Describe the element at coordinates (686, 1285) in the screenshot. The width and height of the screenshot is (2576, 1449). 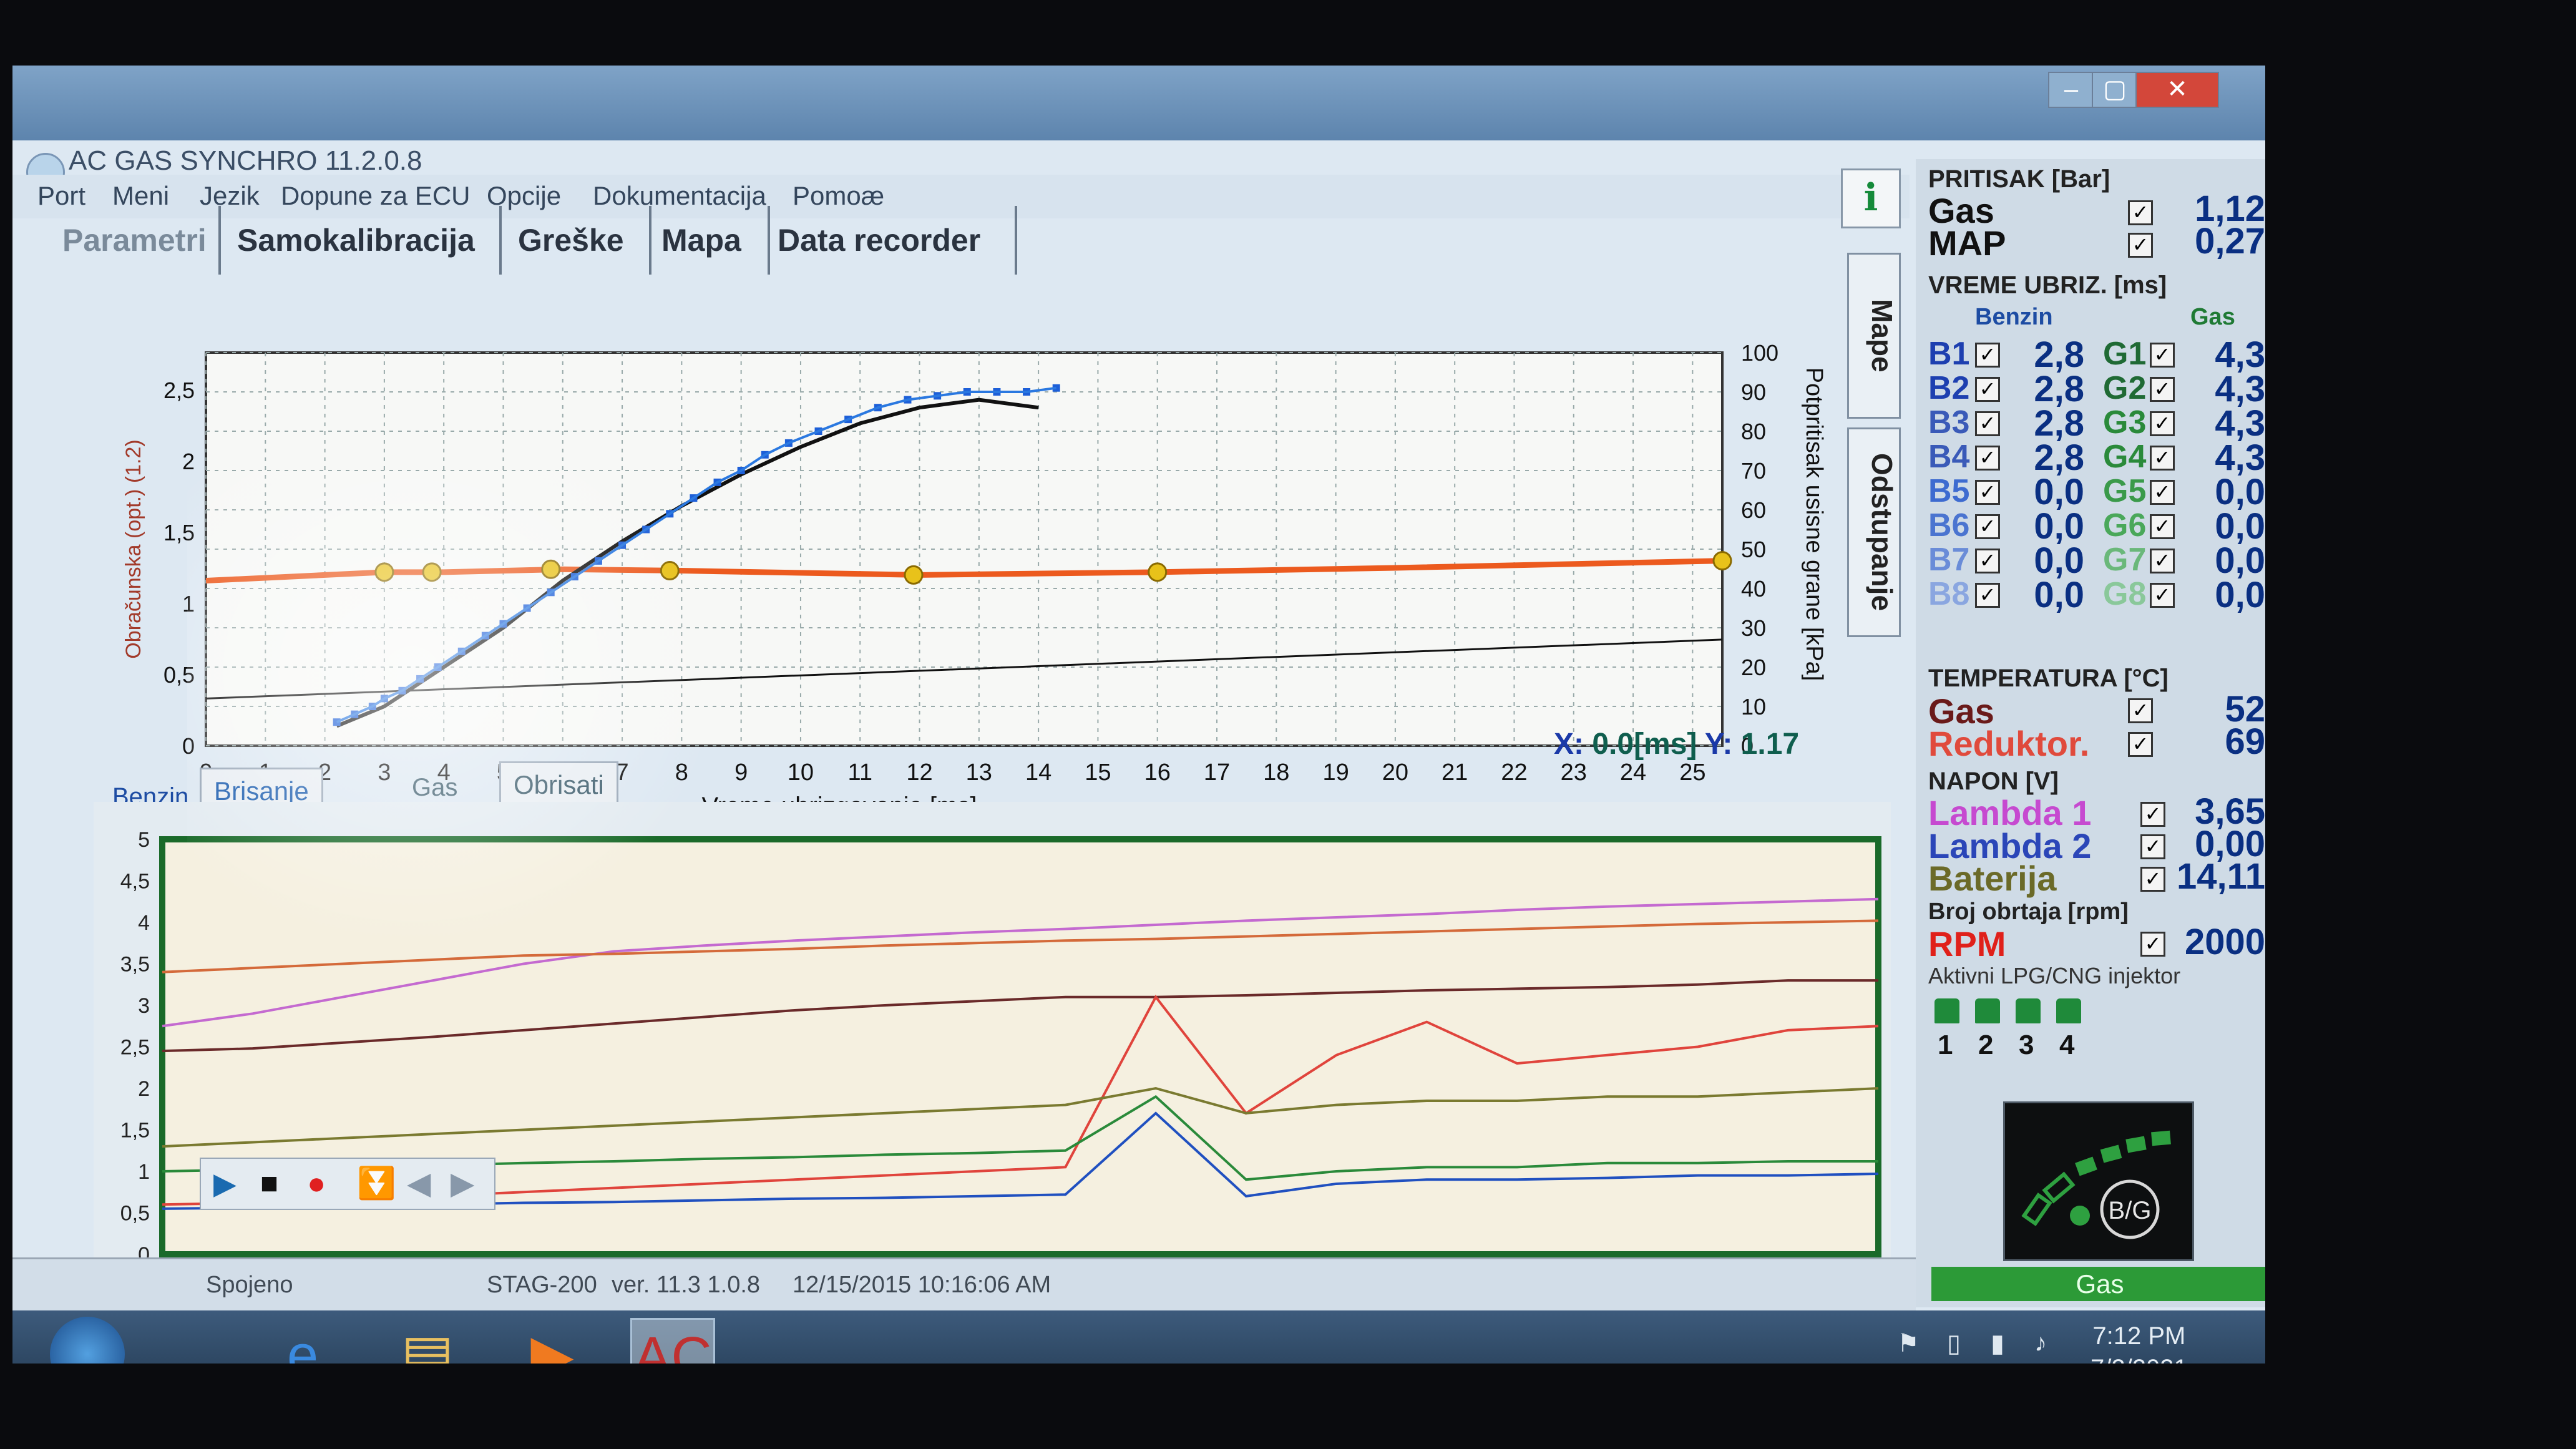
I see `status-version: ver. 11.3 1.0.8` at that location.